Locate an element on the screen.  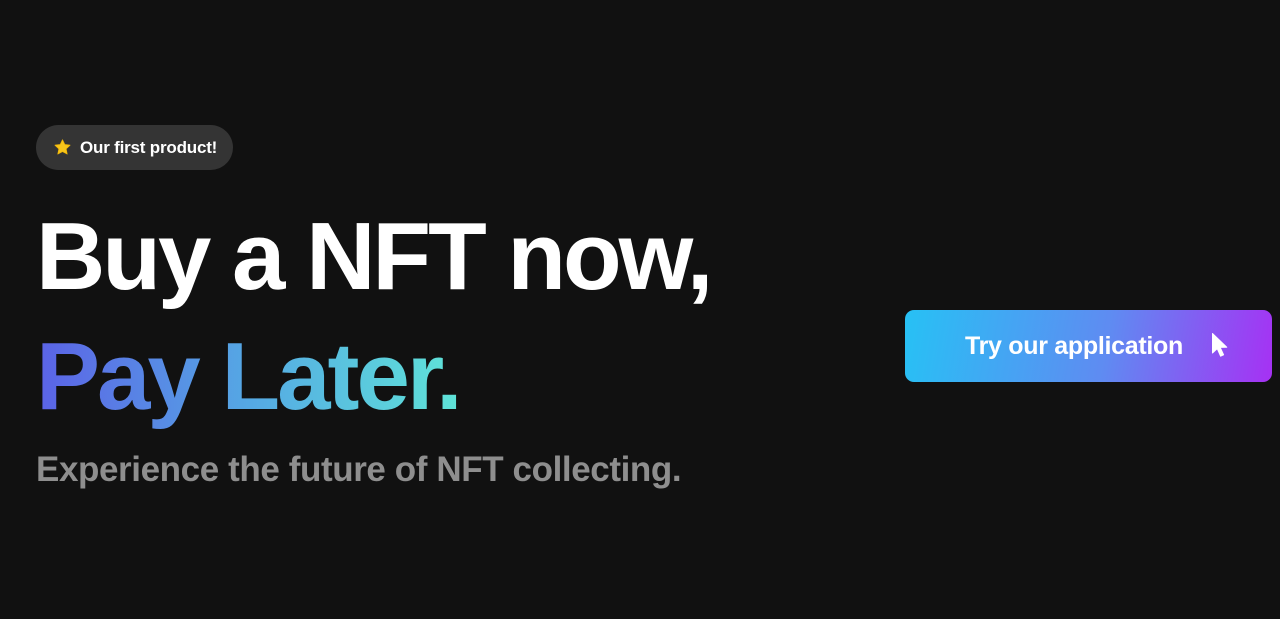
product-badge: Our first product! is located at coordinates (135, 147).